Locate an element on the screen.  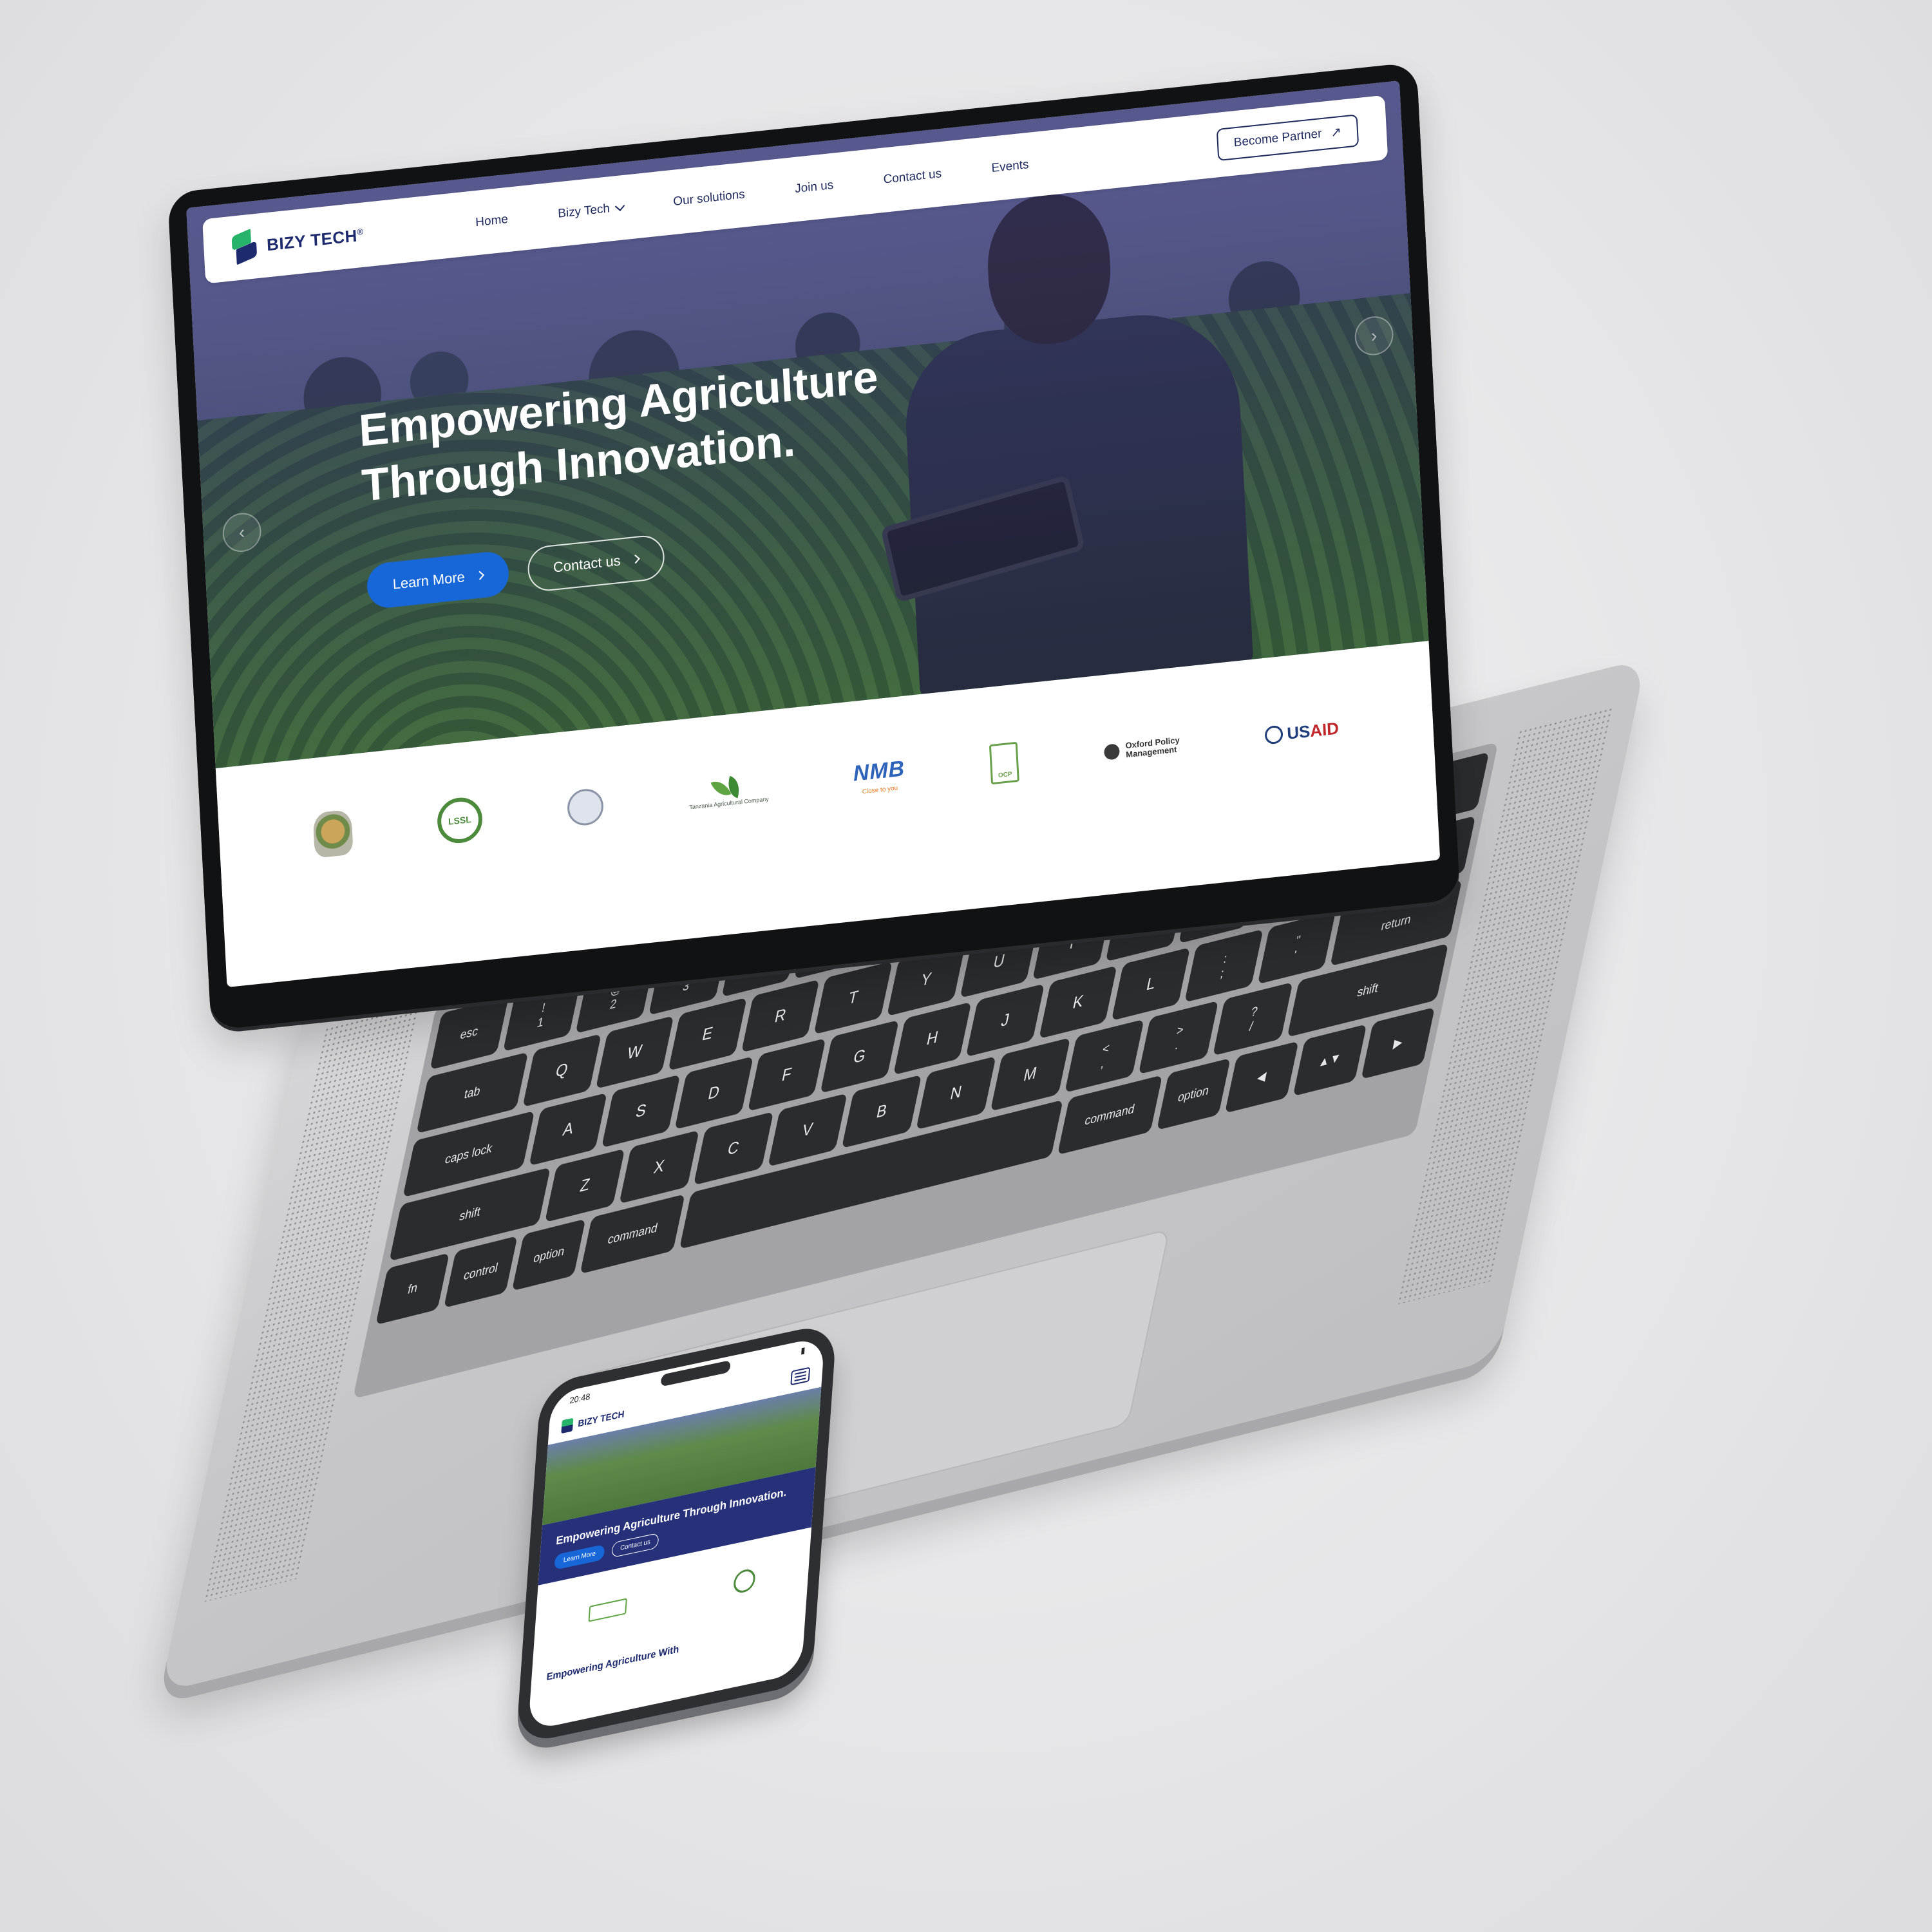
key-esc: esc is located at coordinates (469, 1033).